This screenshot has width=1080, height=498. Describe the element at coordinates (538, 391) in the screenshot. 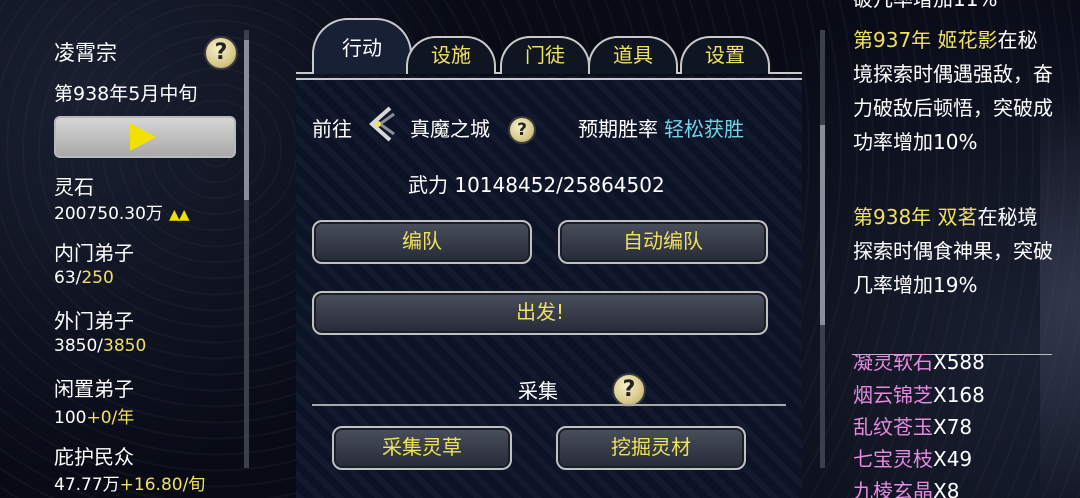

I see `collect-section-title: 采集` at that location.